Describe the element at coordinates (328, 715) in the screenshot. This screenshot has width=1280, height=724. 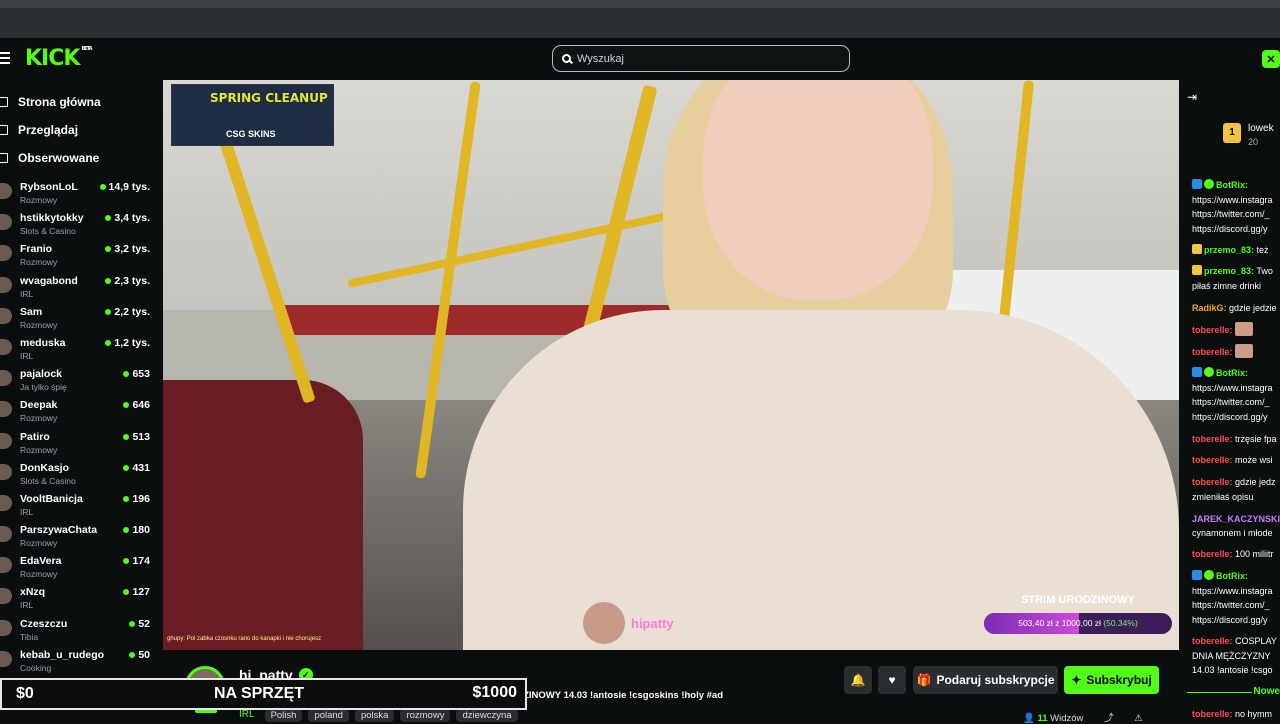
I see `tag: poland` at that location.